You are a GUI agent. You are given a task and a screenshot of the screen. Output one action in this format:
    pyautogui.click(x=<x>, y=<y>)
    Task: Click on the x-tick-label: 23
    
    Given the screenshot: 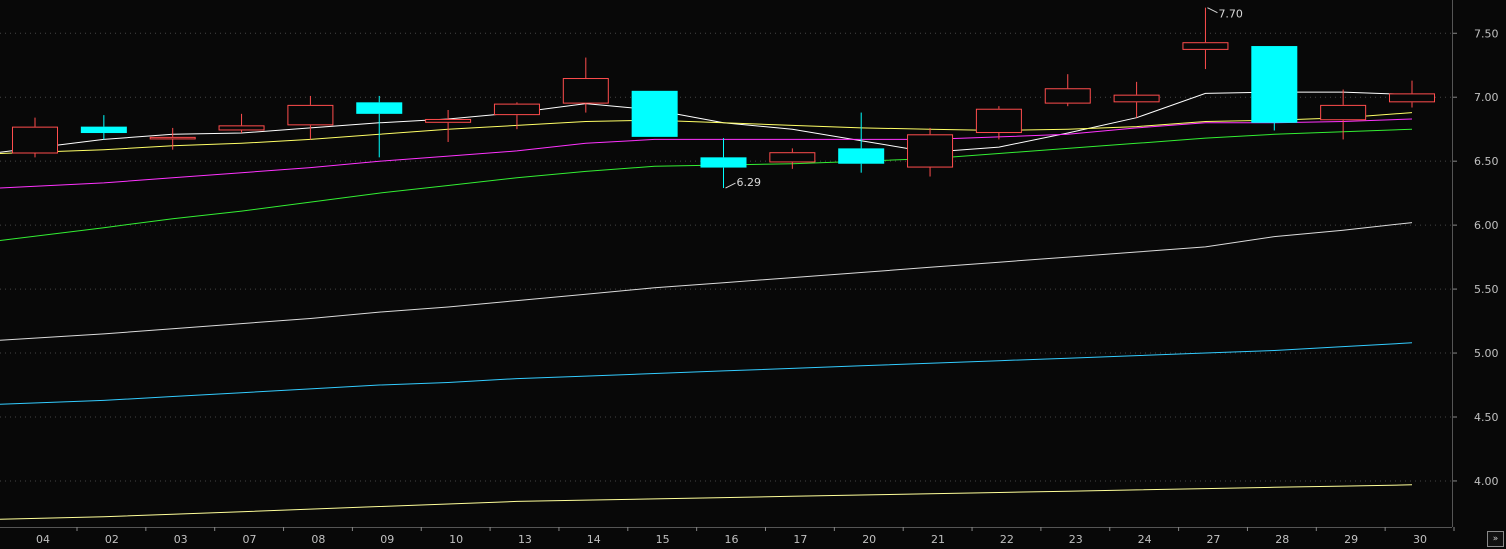 What is the action you would take?
    pyautogui.click(x=1076, y=539)
    